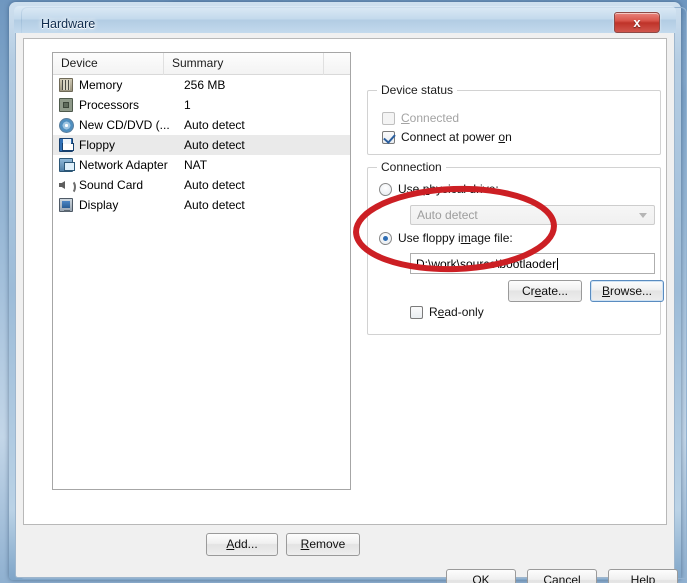 The height and width of the screenshot is (583, 687). What do you see at coordinates (486, 264) in the screenshot?
I see `floppy-image-path-value: D:\work\source\bootlaoder` at bounding box center [486, 264].